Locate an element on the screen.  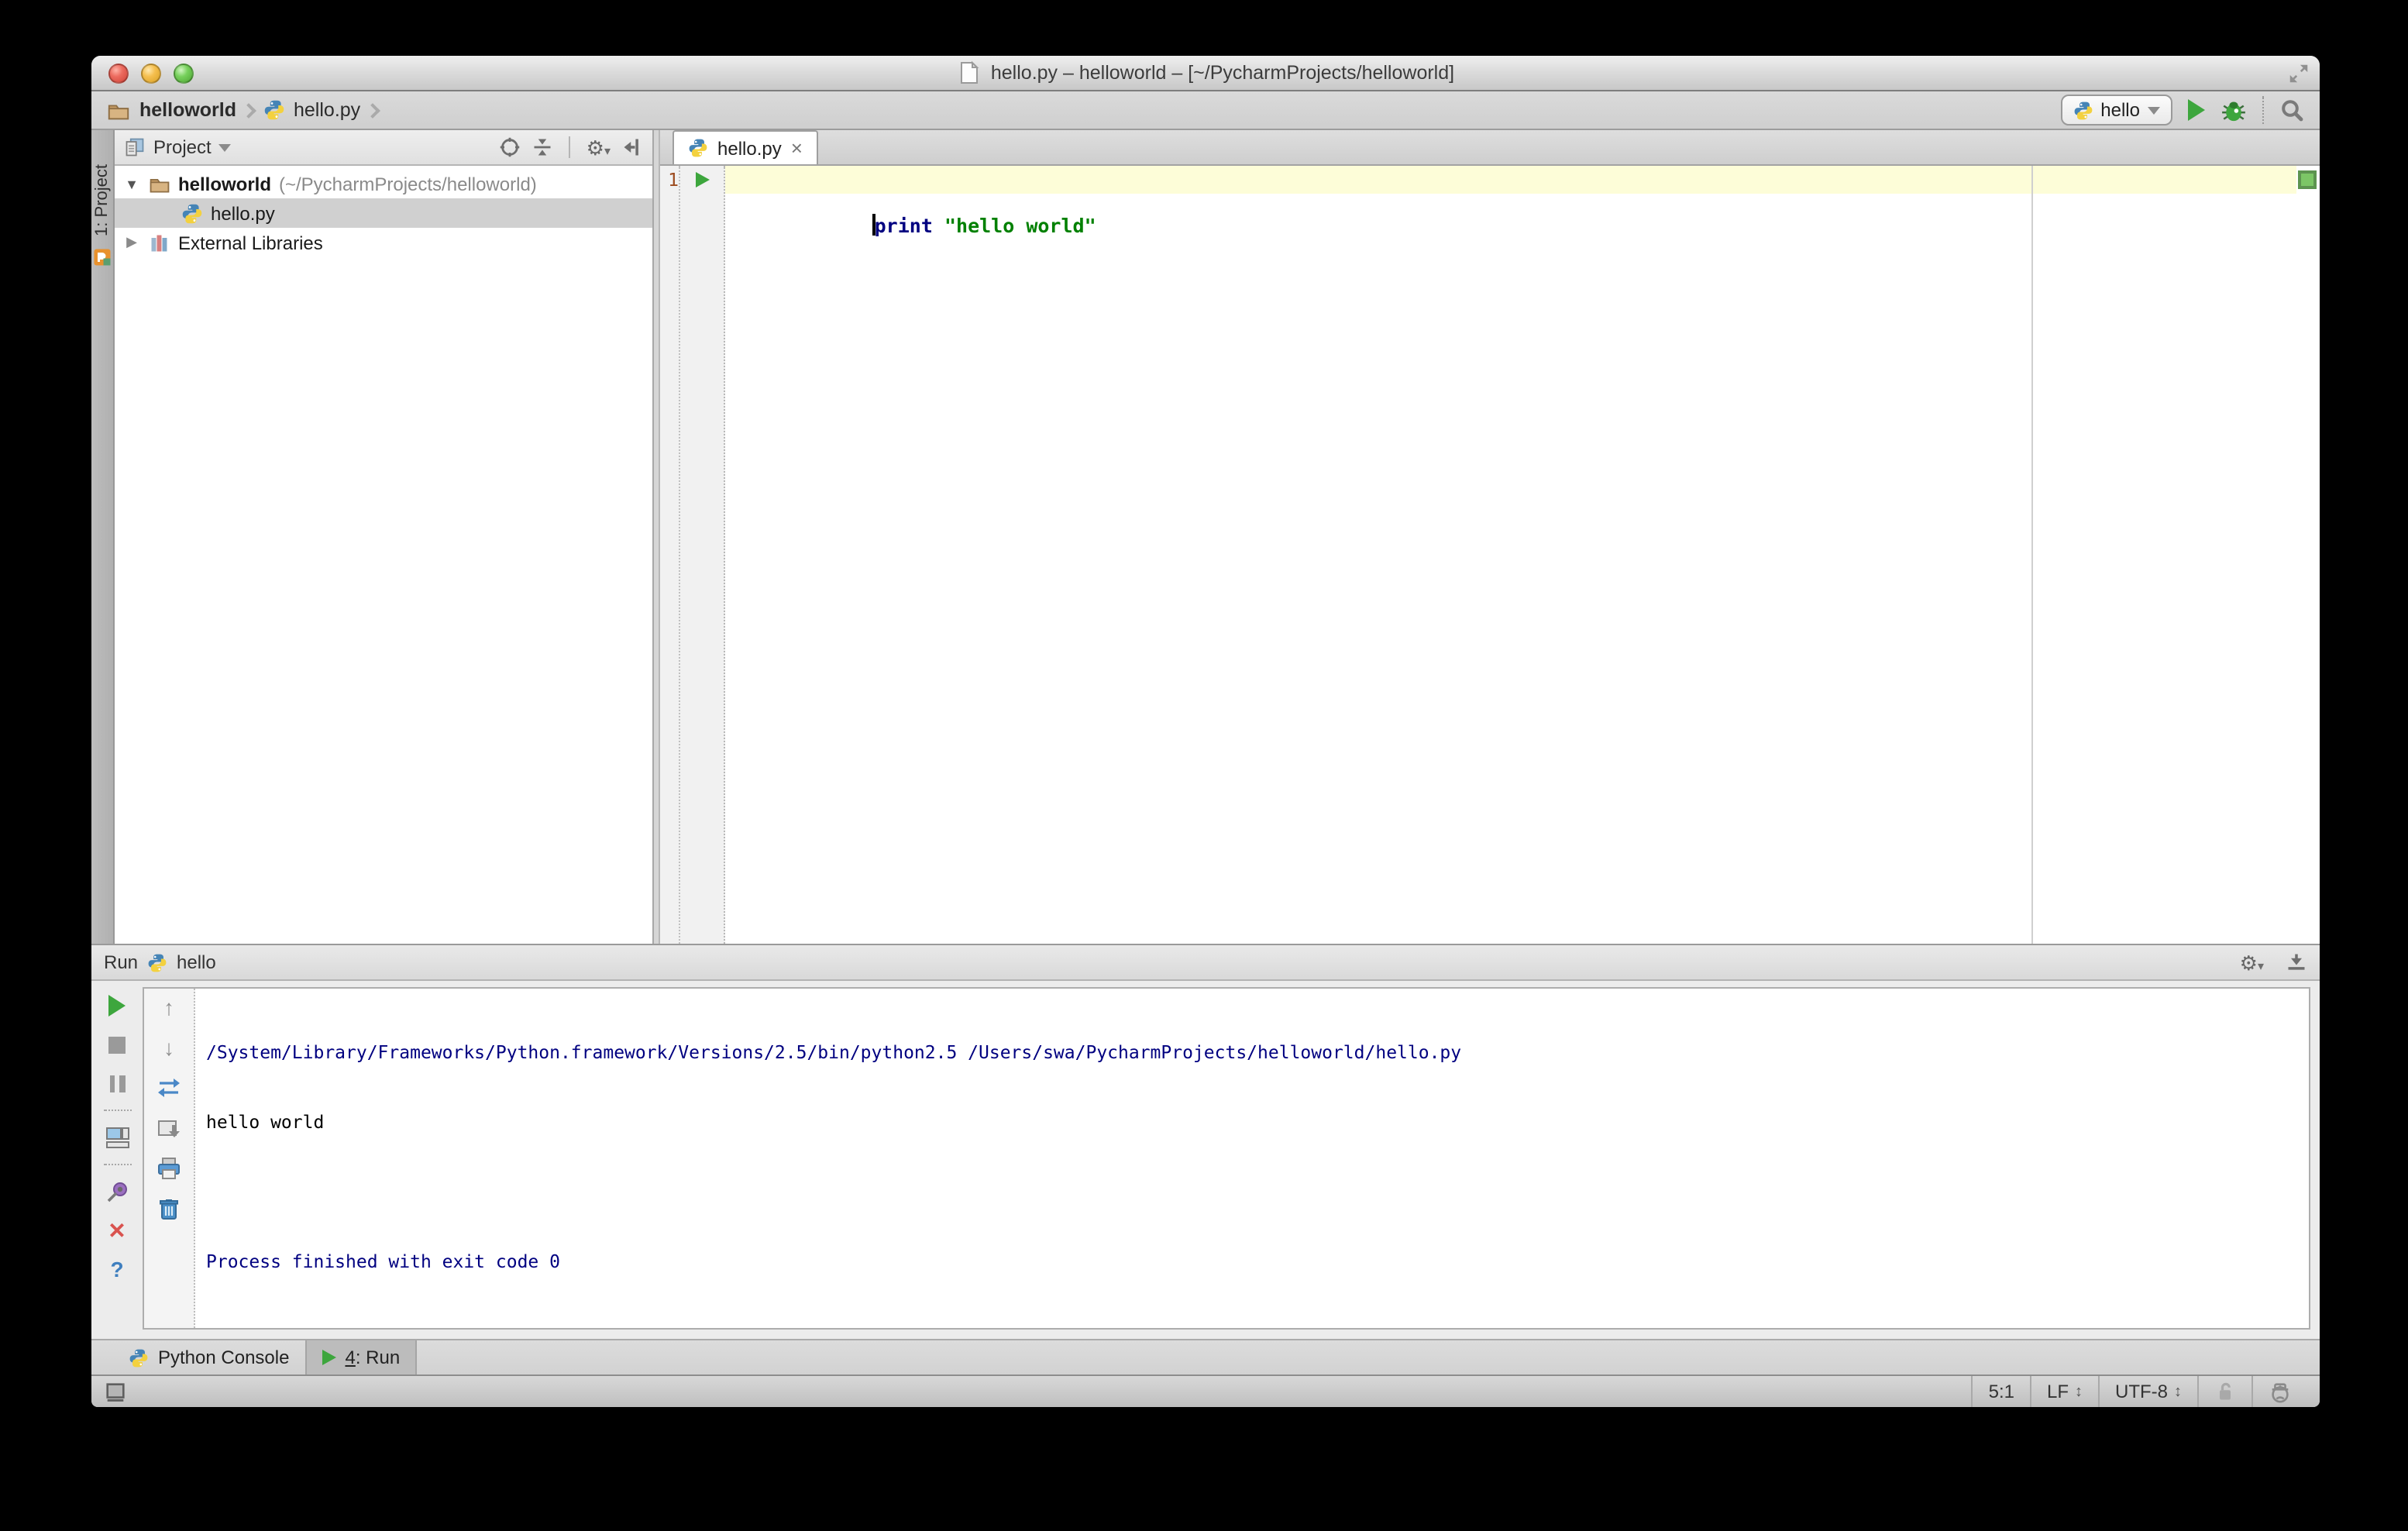
bottom-toolwindow-bar: Python Console 4: Run is located at coordinates (1205, 1356).